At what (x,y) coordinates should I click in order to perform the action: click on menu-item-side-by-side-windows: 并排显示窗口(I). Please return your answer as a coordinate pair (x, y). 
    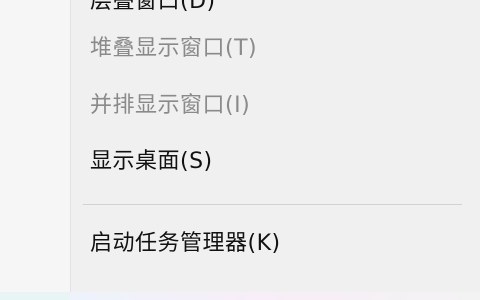
    Looking at the image, I should click on (275, 103).